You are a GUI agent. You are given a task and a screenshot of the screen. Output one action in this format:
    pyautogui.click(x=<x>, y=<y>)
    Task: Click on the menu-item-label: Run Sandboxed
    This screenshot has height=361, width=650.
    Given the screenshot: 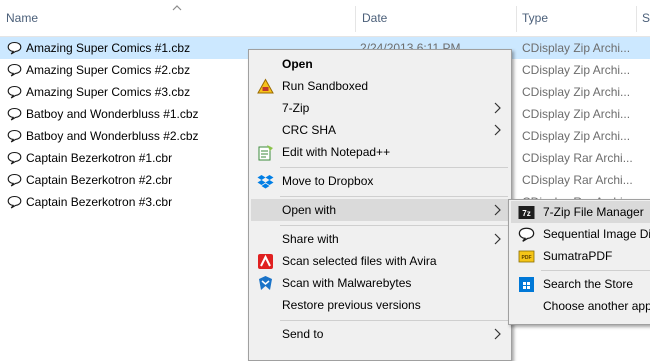 What is the action you would take?
    pyautogui.click(x=325, y=86)
    